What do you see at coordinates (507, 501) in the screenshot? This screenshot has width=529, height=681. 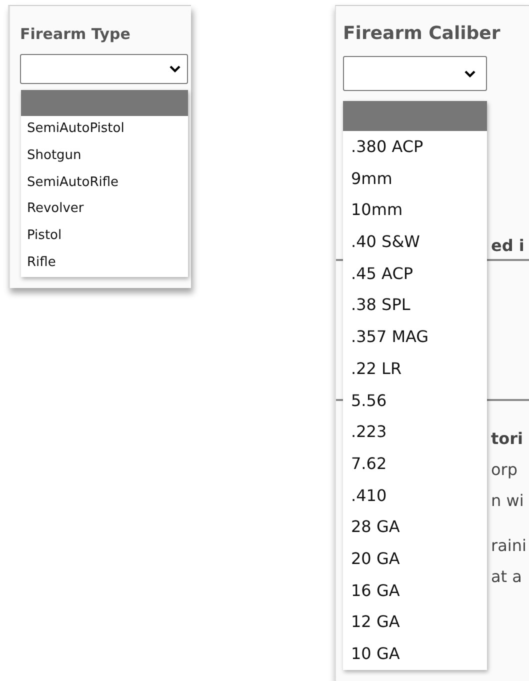 I see `text-fragment: n wi` at bounding box center [507, 501].